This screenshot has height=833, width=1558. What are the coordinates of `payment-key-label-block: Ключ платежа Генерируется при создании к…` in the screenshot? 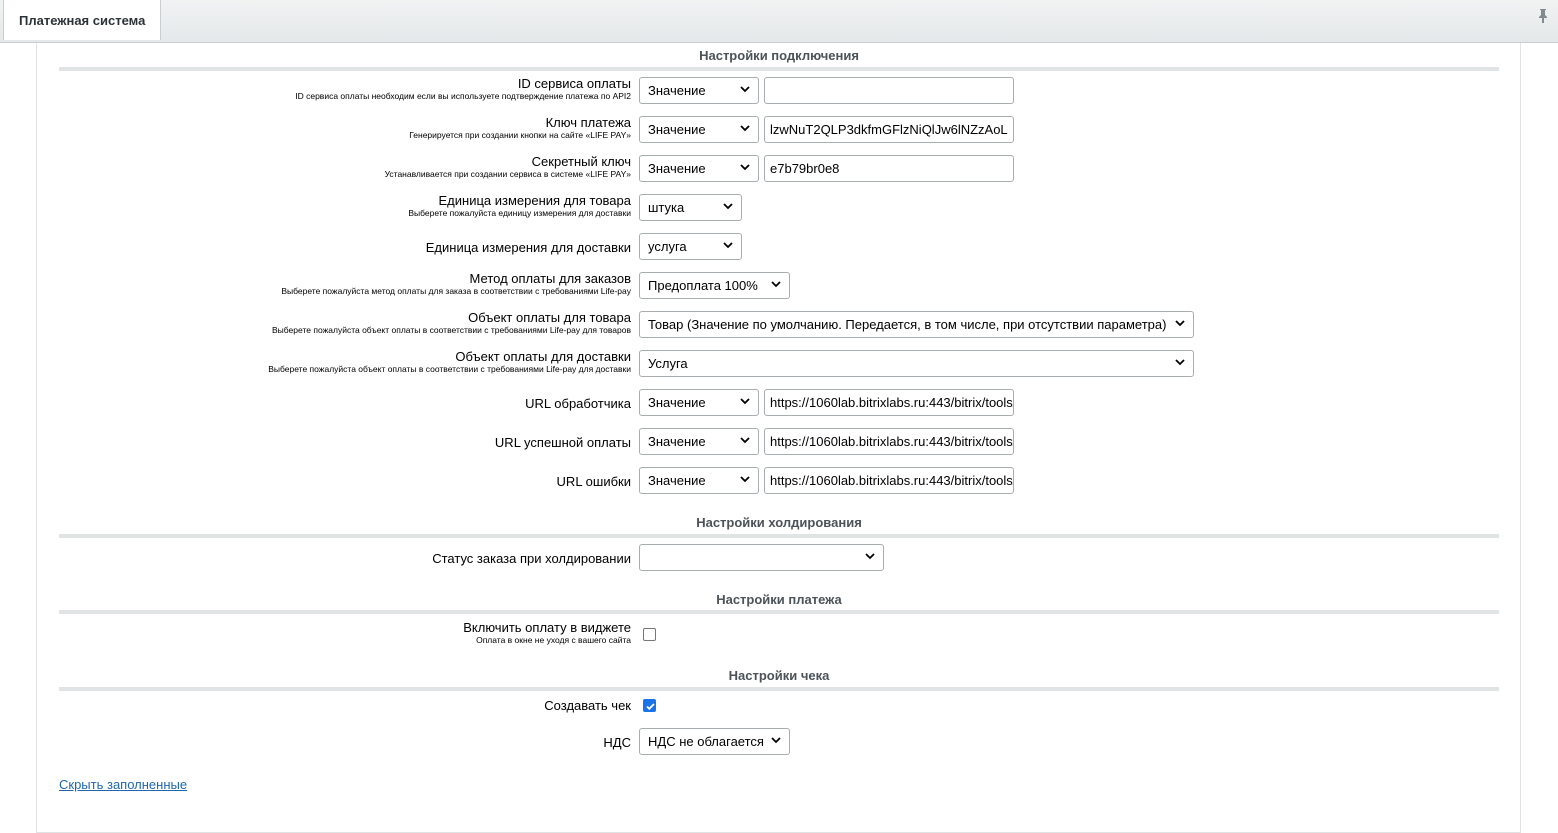 It's located at (520, 128).